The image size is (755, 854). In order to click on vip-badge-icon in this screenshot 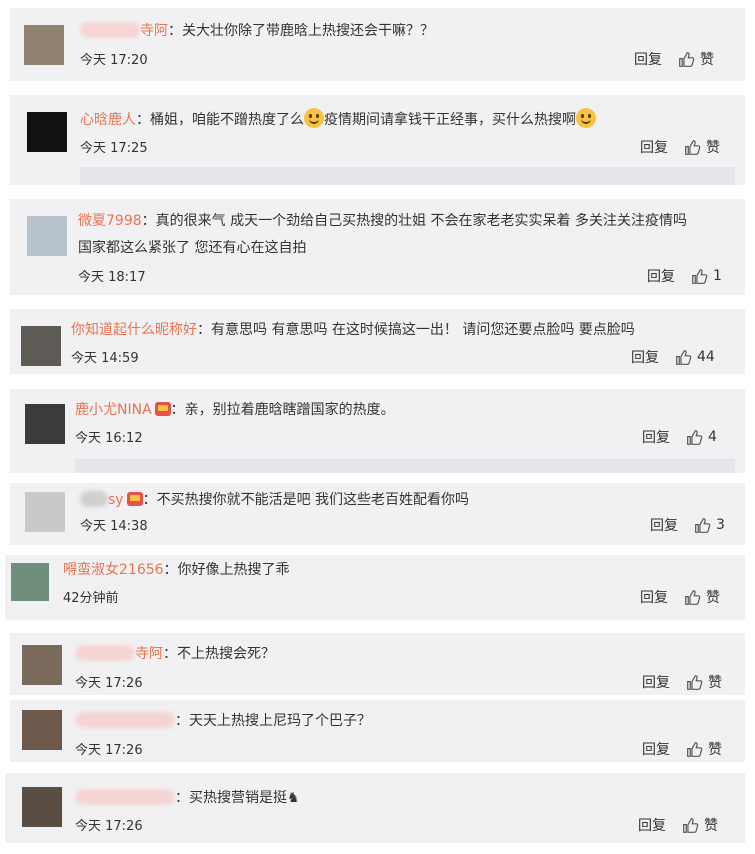, I will do `click(162, 409)`.